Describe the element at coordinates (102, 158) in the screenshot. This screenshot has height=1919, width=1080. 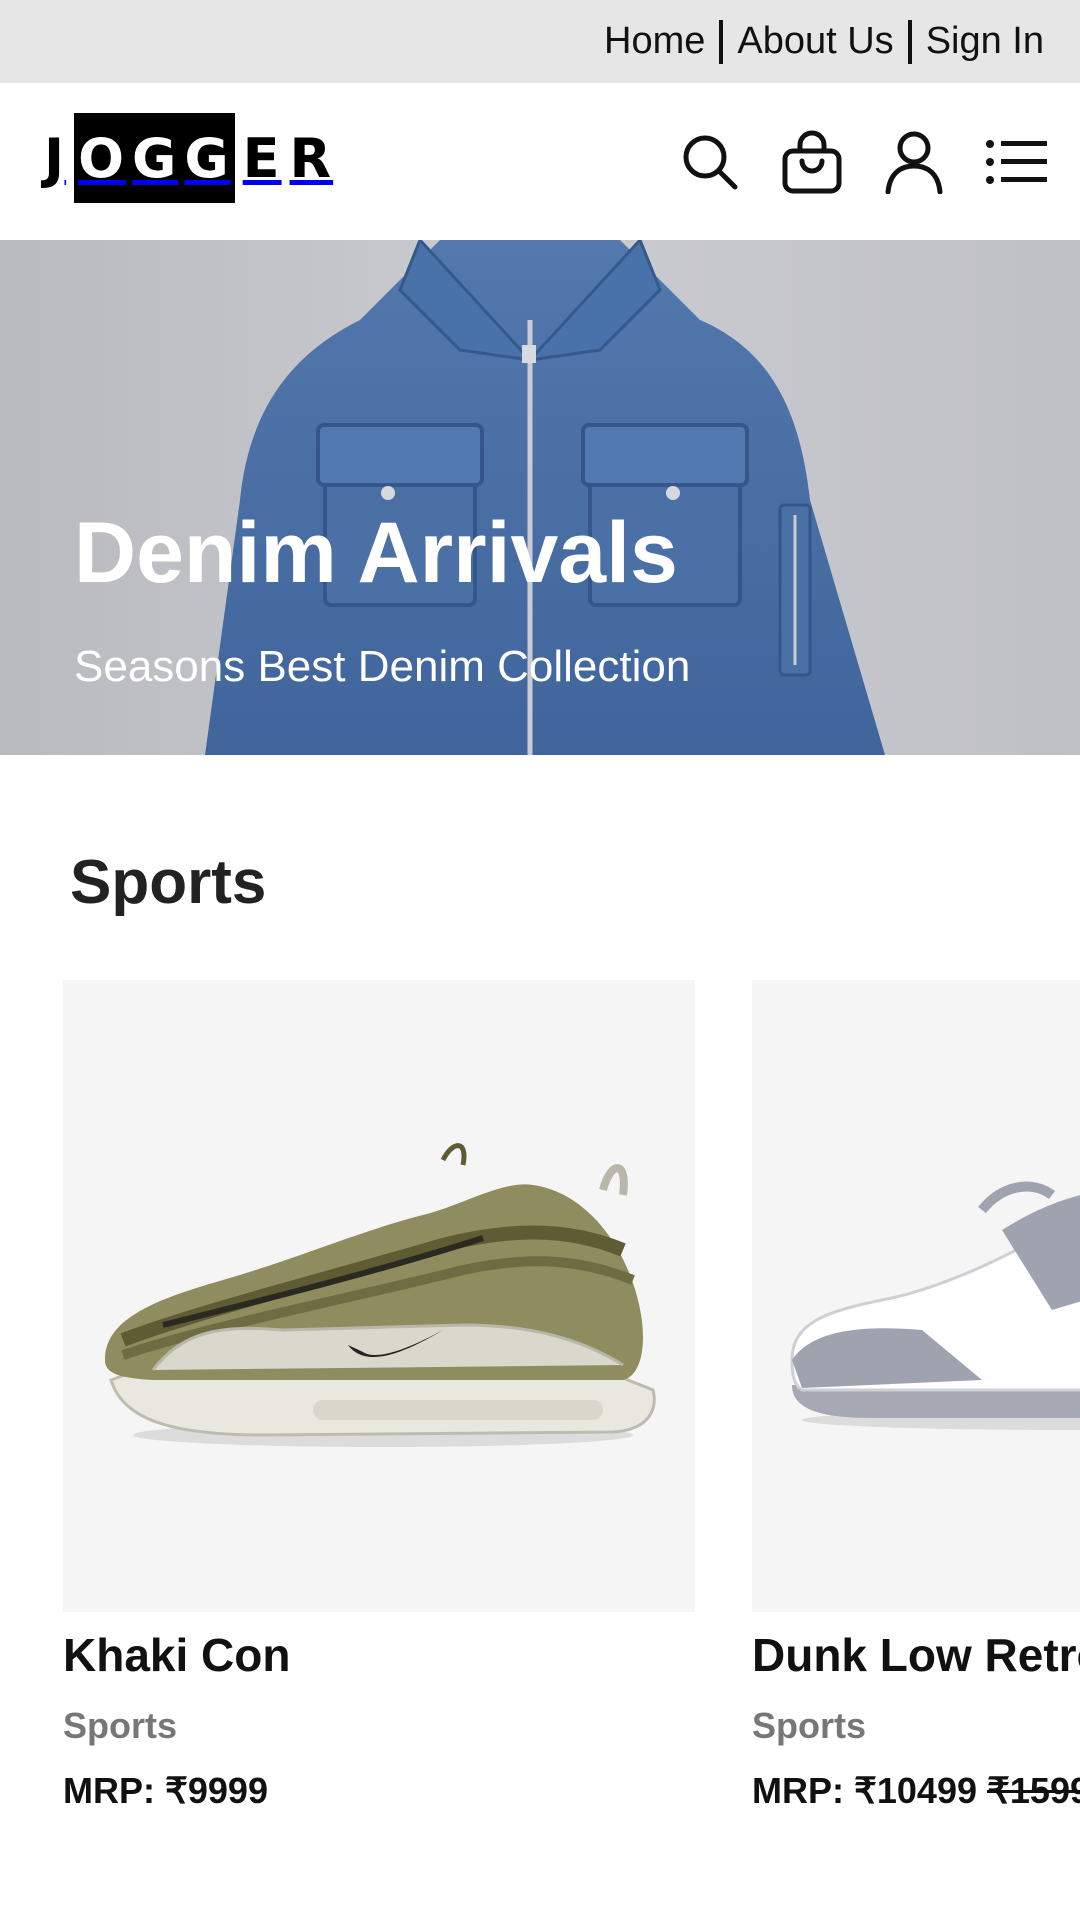
I see `logo-letter: O` at that location.